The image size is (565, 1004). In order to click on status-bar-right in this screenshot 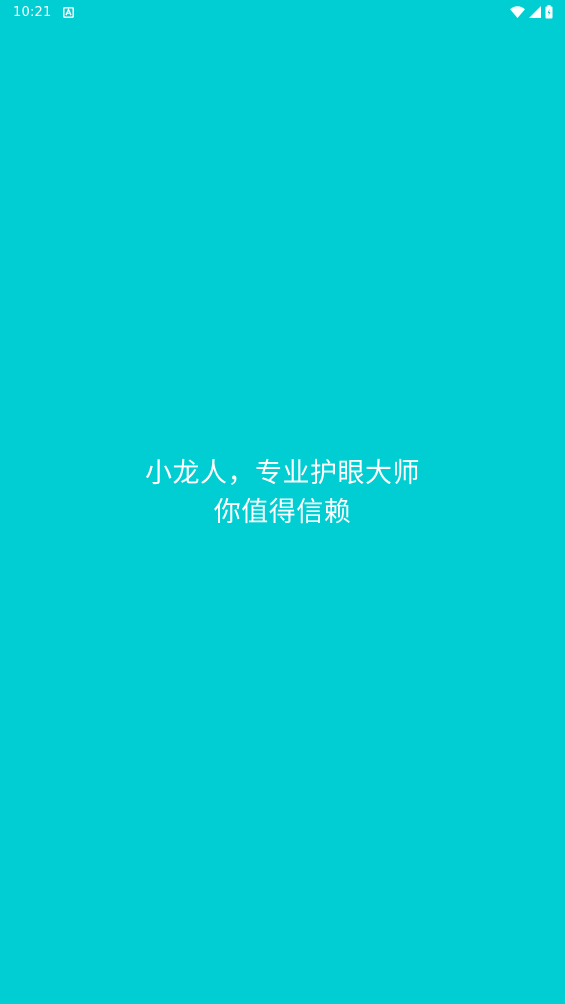, I will do `click(531, 12)`.